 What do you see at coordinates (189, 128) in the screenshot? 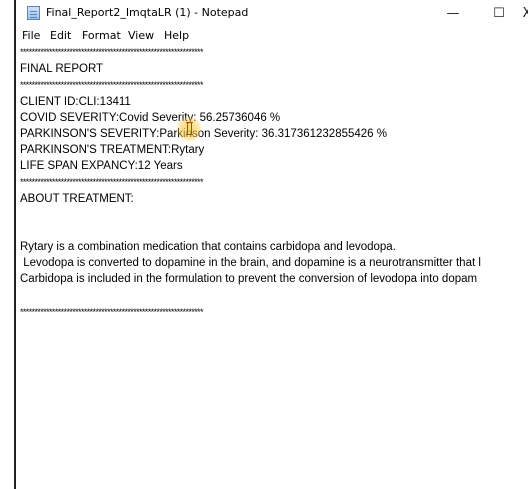
I see `text-cursor-icon` at bounding box center [189, 128].